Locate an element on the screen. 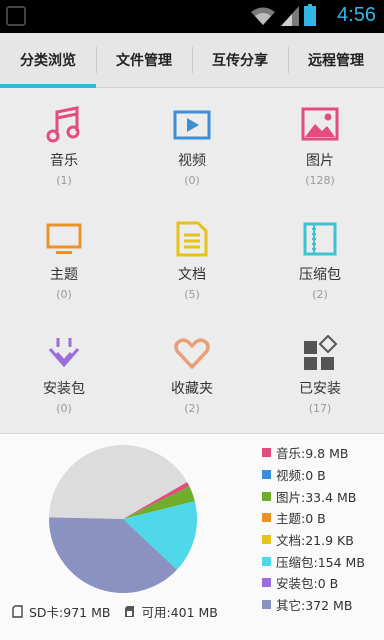 The width and height of the screenshot is (384, 640). category-label: 压缩包 is located at coordinates (320, 275).